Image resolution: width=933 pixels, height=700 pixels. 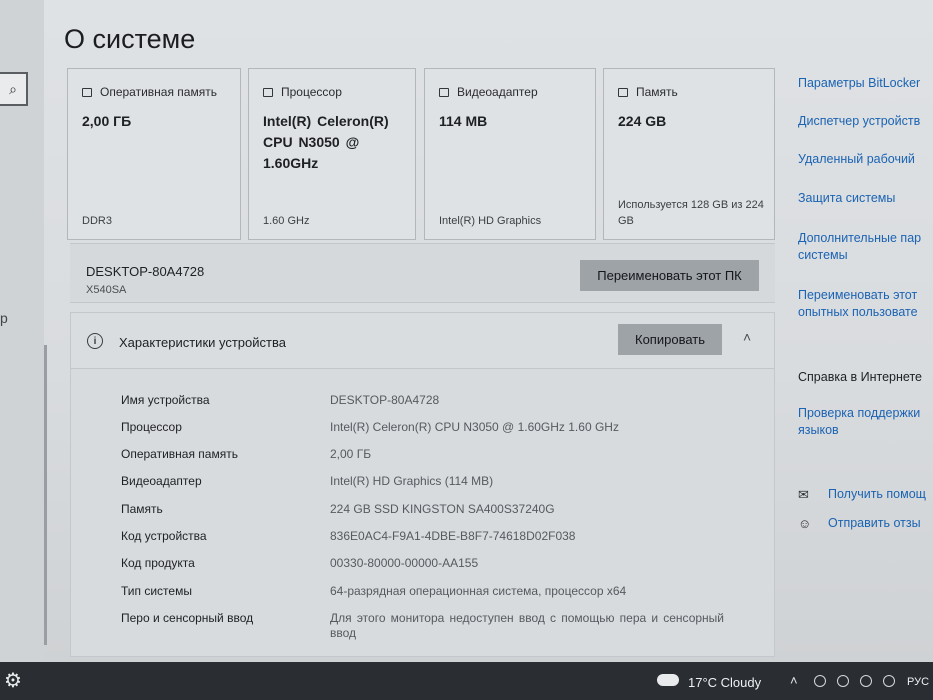 I want to click on help-heading: Справка в Интернете, so click(x=860, y=377).